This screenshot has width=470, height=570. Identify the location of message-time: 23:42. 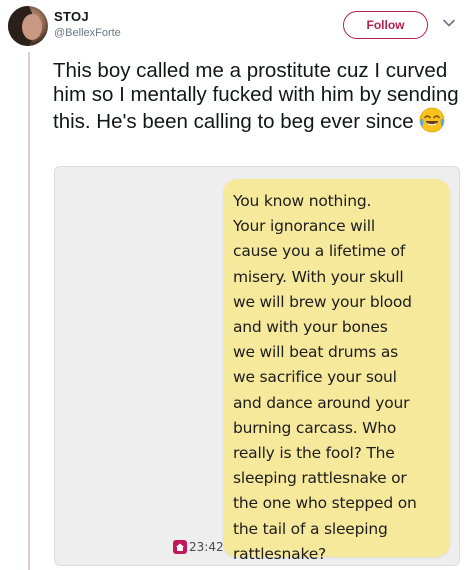
(206, 547).